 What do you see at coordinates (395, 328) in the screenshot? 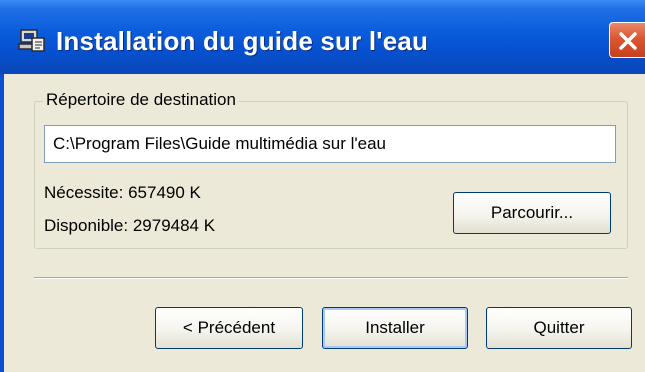
I see `install-button: Installer` at bounding box center [395, 328].